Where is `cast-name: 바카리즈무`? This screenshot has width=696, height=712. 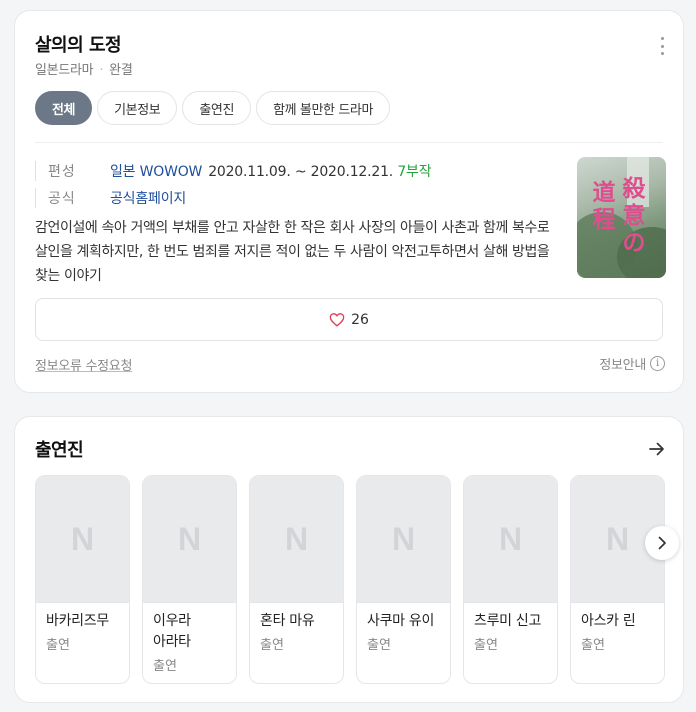
cast-name: 바카리즈무 is located at coordinates (77, 621).